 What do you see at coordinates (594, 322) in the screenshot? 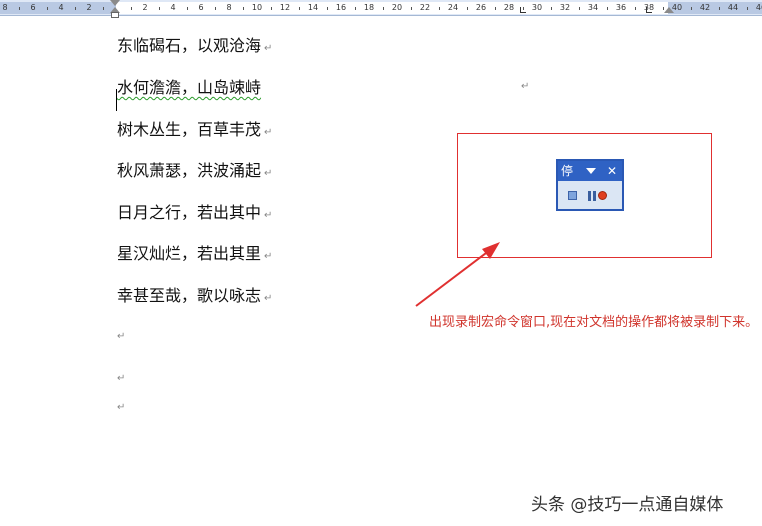
I see `annotation-text: 出现录制宏命令窗口,现在对文档的操作都将被录制下来。` at bounding box center [594, 322].